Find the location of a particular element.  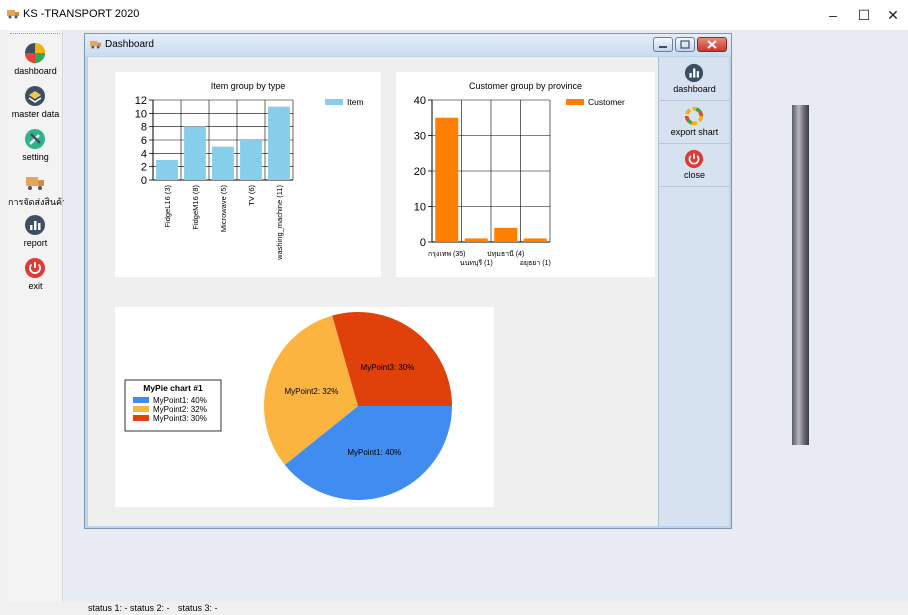

y-tick-label: 12 is located at coordinates (141, 101).